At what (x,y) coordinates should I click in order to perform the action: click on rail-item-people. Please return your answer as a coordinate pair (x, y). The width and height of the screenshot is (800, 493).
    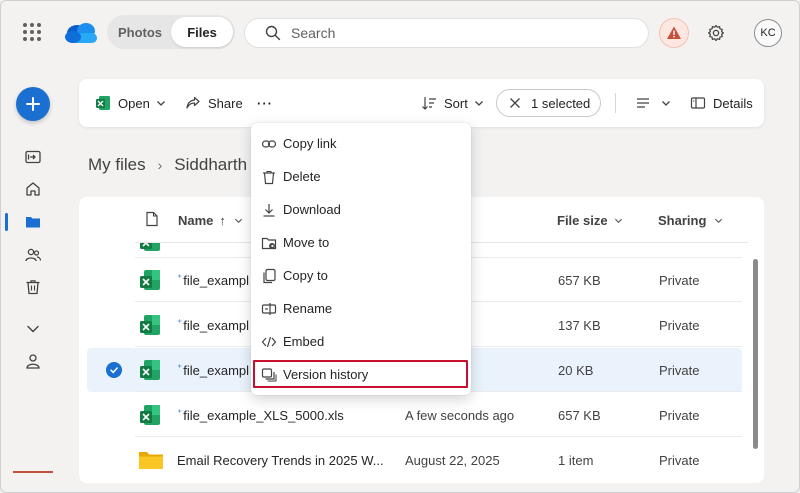
    Looking at the image, I should click on (33, 255).